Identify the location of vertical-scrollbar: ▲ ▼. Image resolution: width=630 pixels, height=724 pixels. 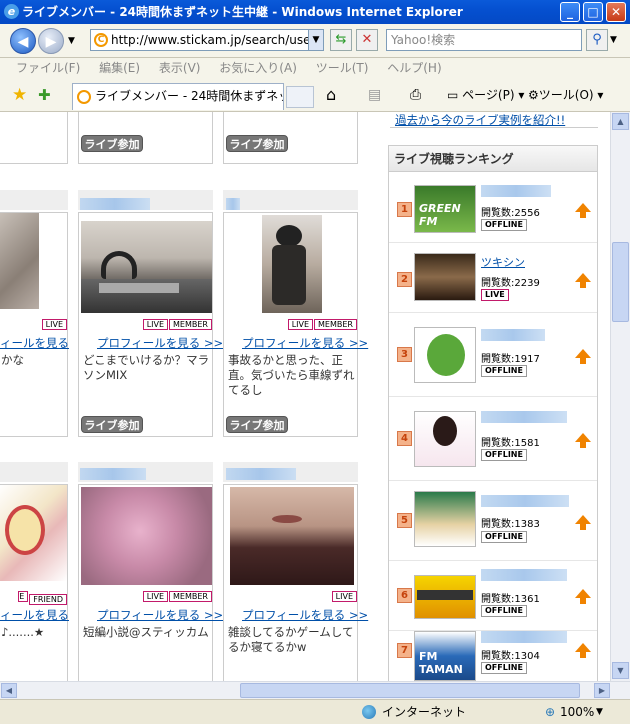
(620, 396).